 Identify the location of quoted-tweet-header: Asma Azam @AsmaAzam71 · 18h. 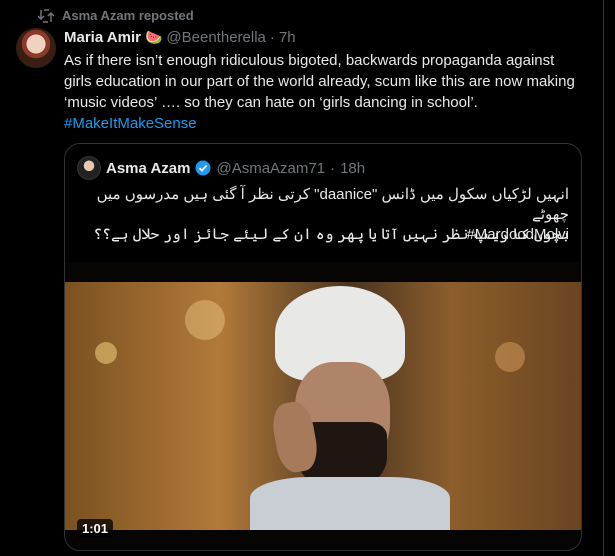
(221, 168).